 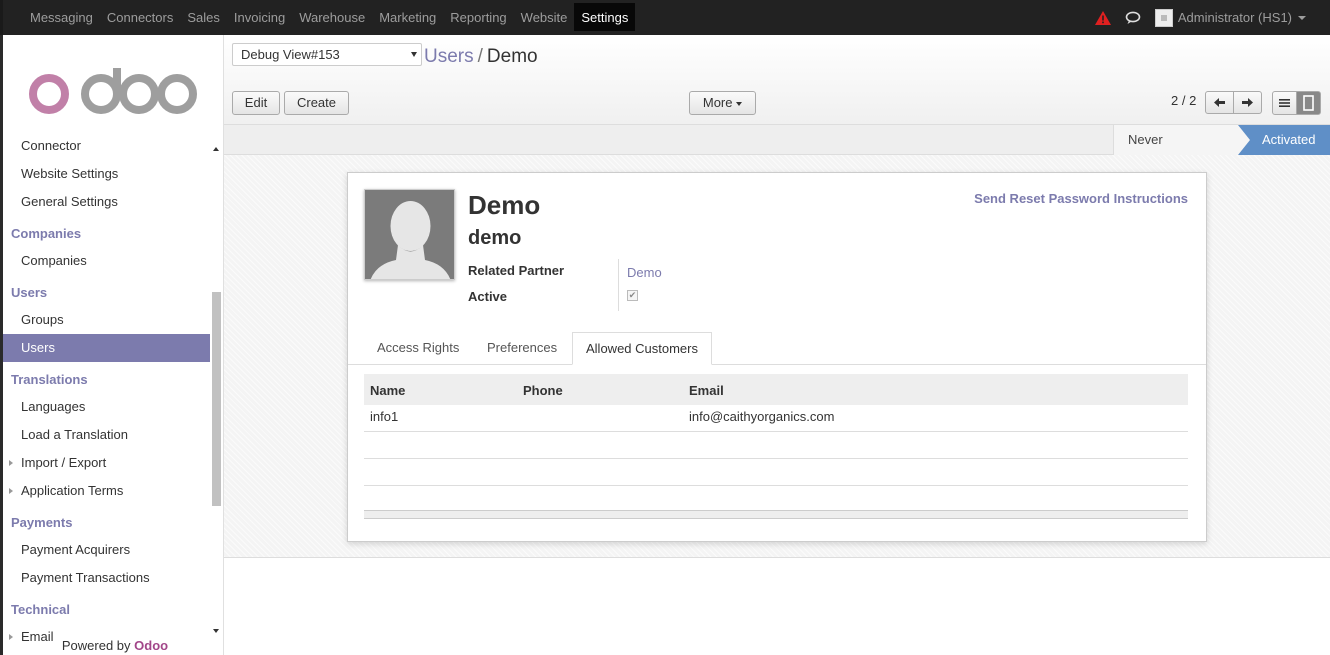 What do you see at coordinates (106, 146) in the screenshot?
I see `sidebar-item-connector: Connector` at bounding box center [106, 146].